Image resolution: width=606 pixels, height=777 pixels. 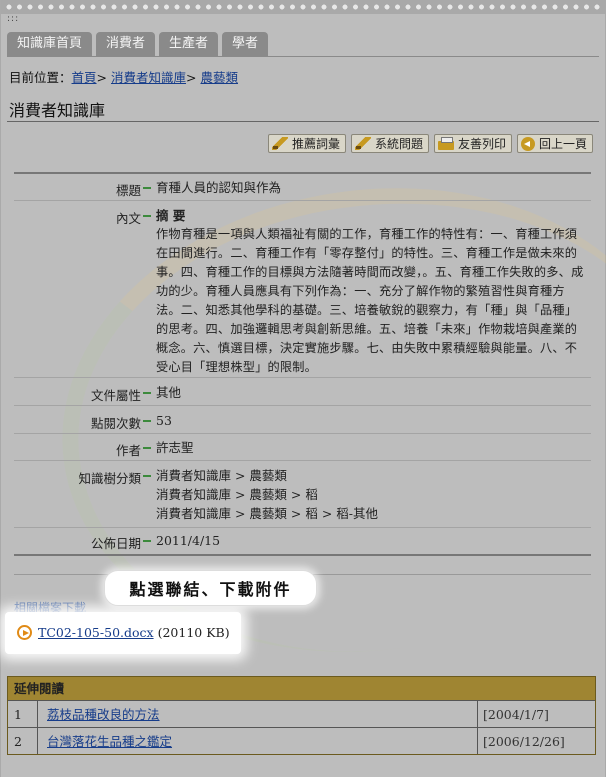 What do you see at coordinates (302, 420) in the screenshot?
I see `row-views: 點閱次數 53` at bounding box center [302, 420].